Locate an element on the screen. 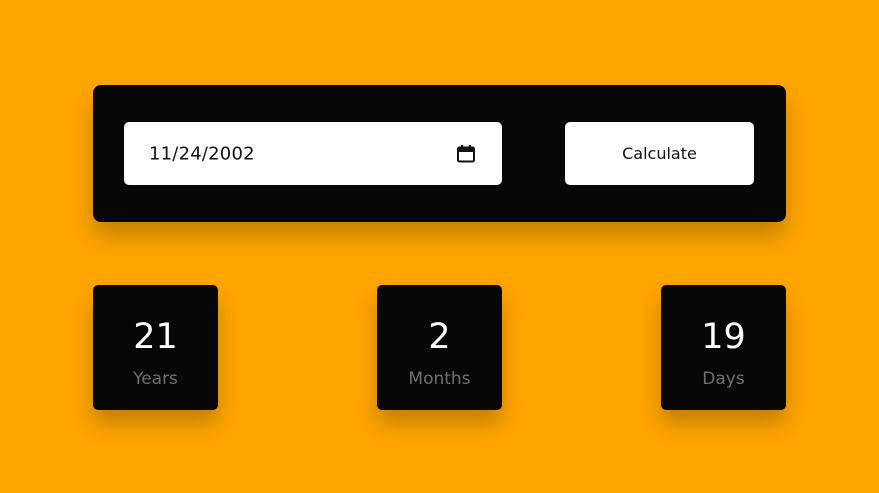 This screenshot has width=879, height=493. date-value: 11/24/2002 is located at coordinates (202, 153).